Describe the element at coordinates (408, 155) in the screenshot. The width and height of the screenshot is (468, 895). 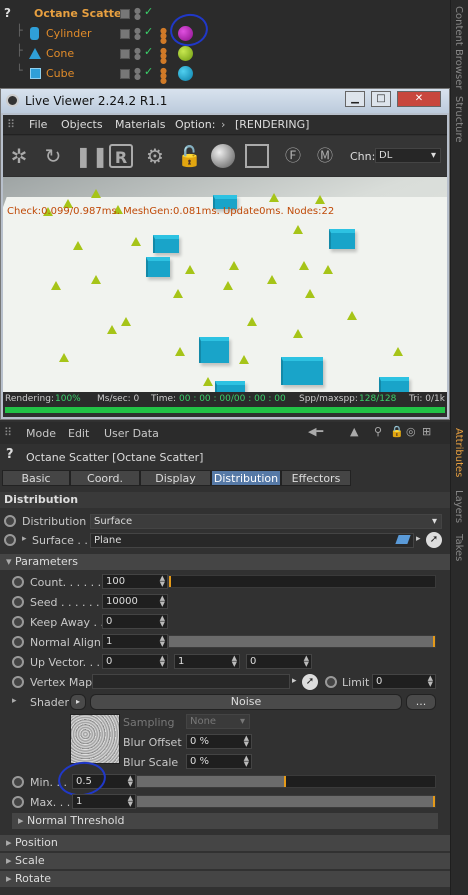
I see `channel-select: DL ▾` at that location.